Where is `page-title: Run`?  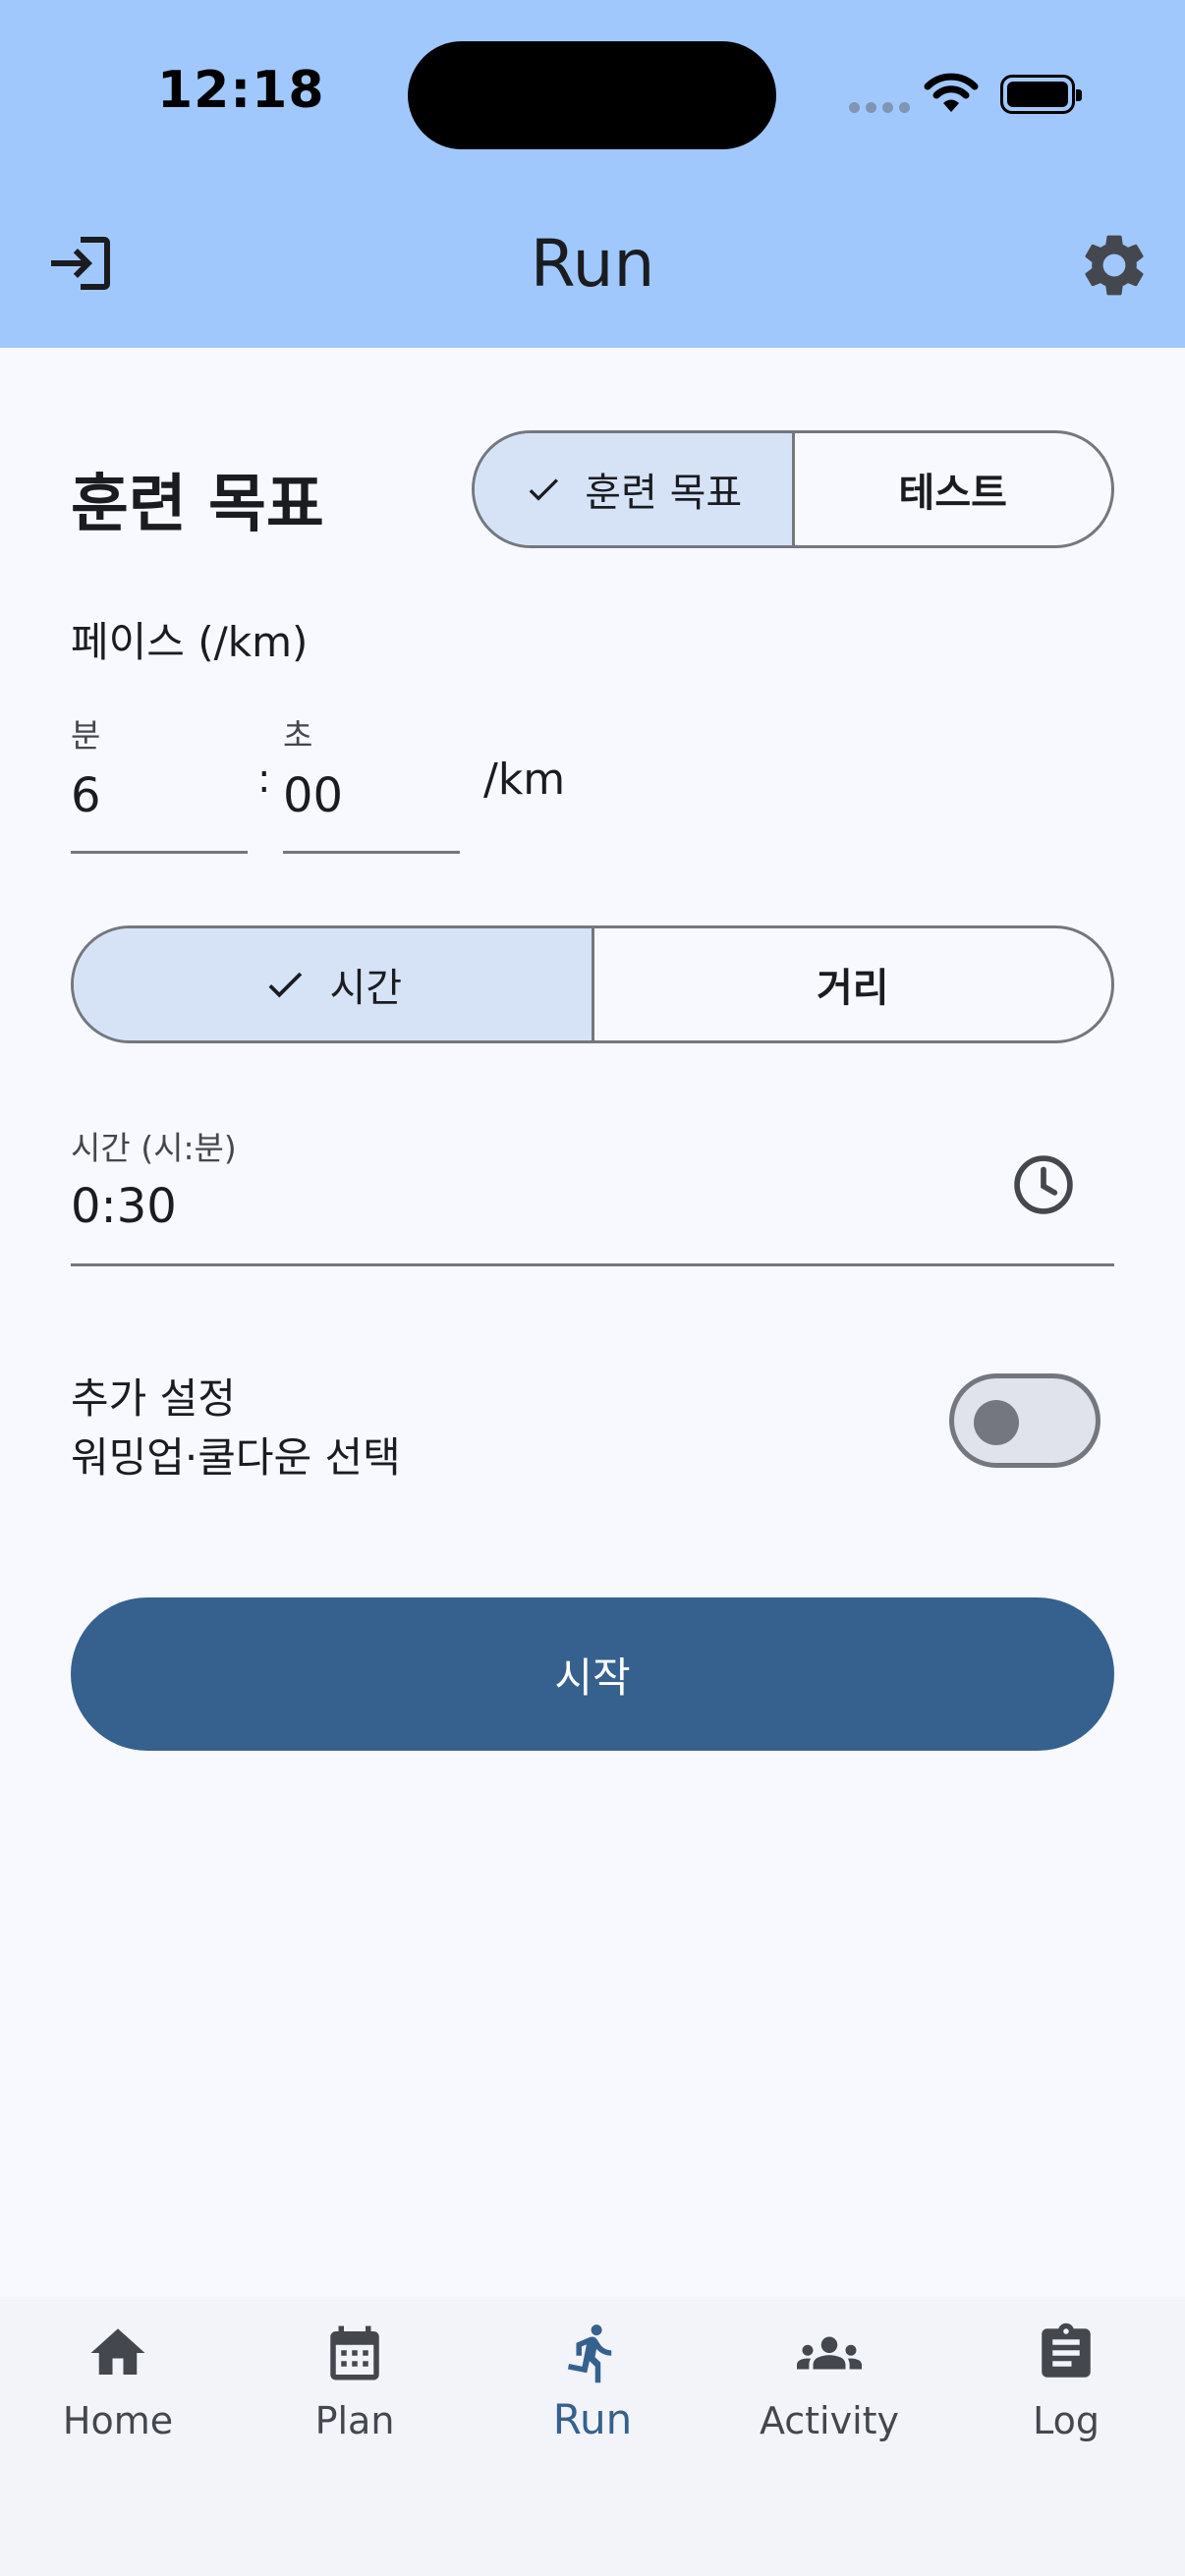
page-title: Run is located at coordinates (592, 264).